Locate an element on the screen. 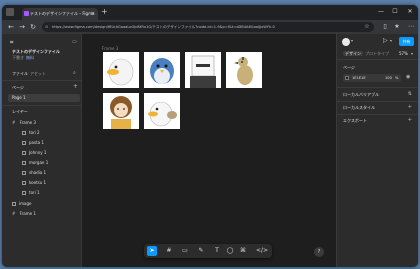  page-heading: ページ is located at coordinates (349, 67).